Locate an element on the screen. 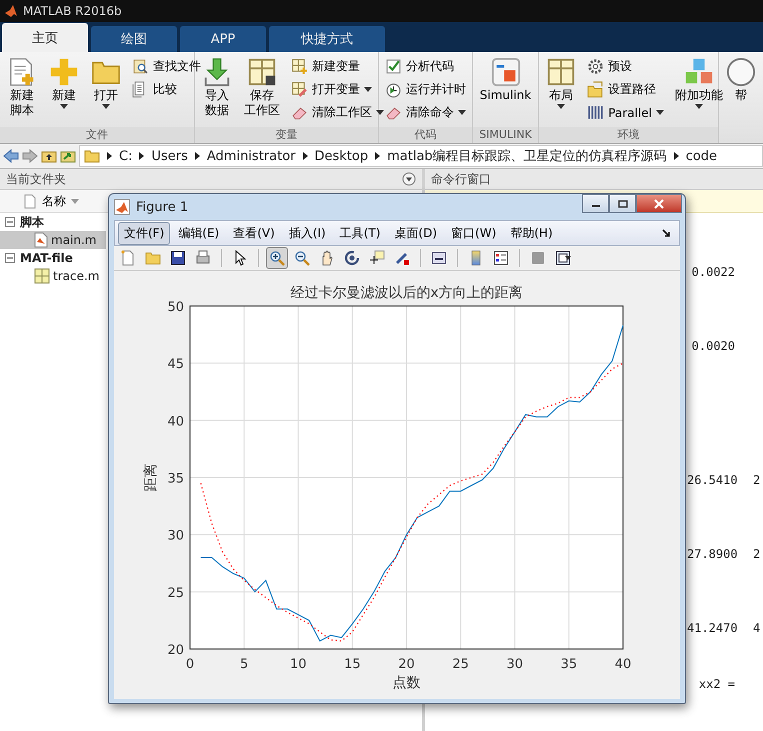 This screenshot has width=763, height=731. y-tick-label: 30 is located at coordinates (175, 536).